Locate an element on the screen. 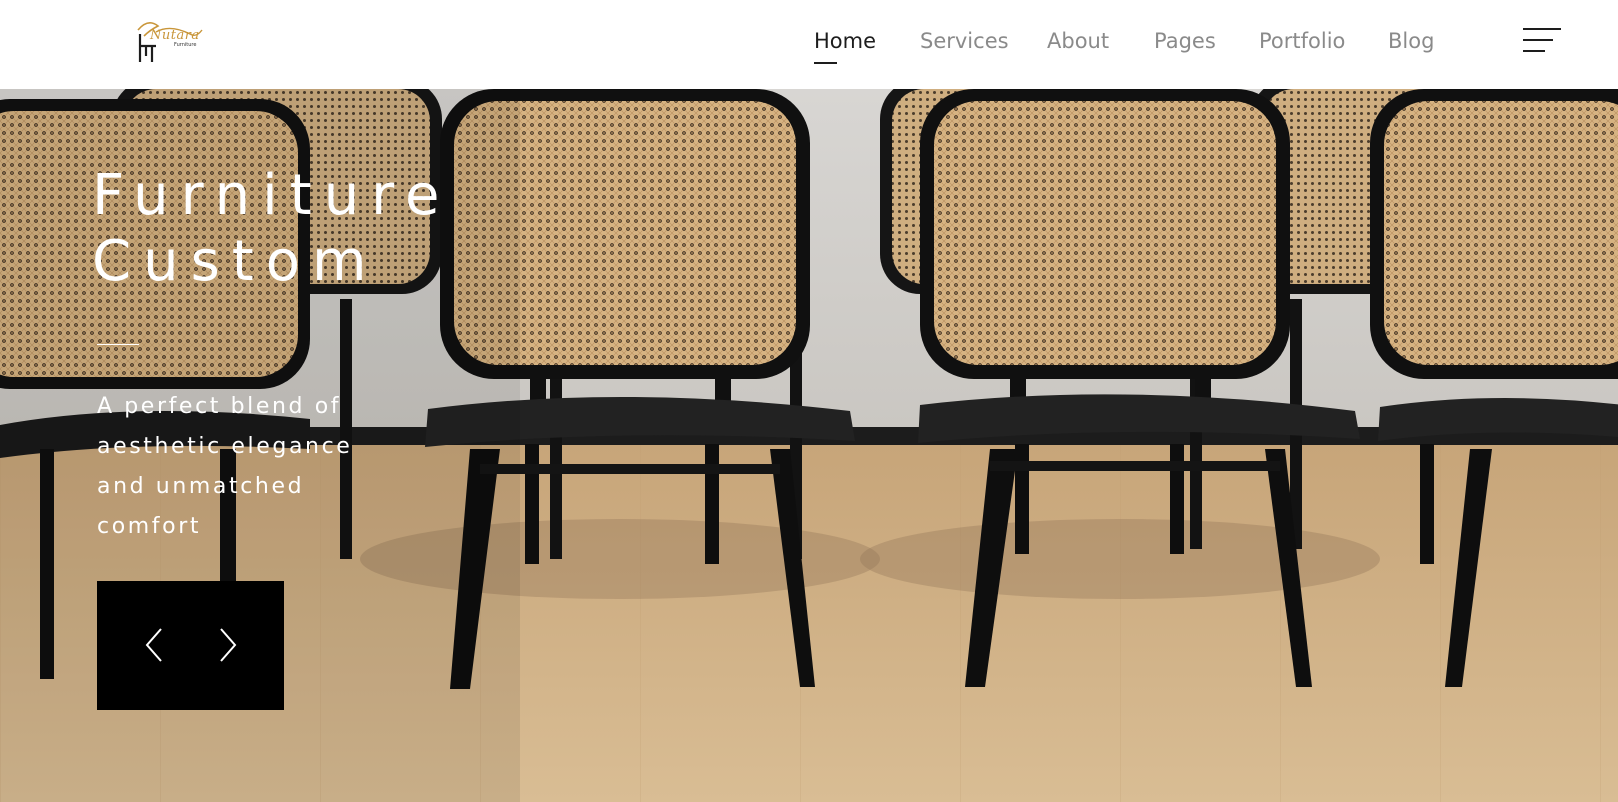  nav-item-portfolio: Portfolio is located at coordinates (1302, 41).